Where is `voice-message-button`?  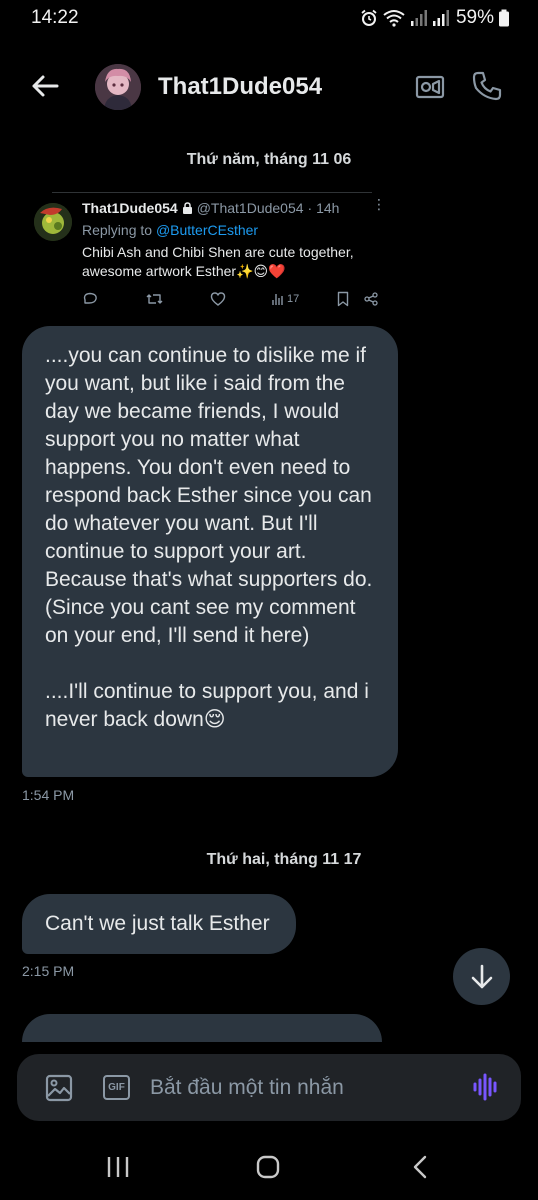 voice-message-button is located at coordinates (486, 1087).